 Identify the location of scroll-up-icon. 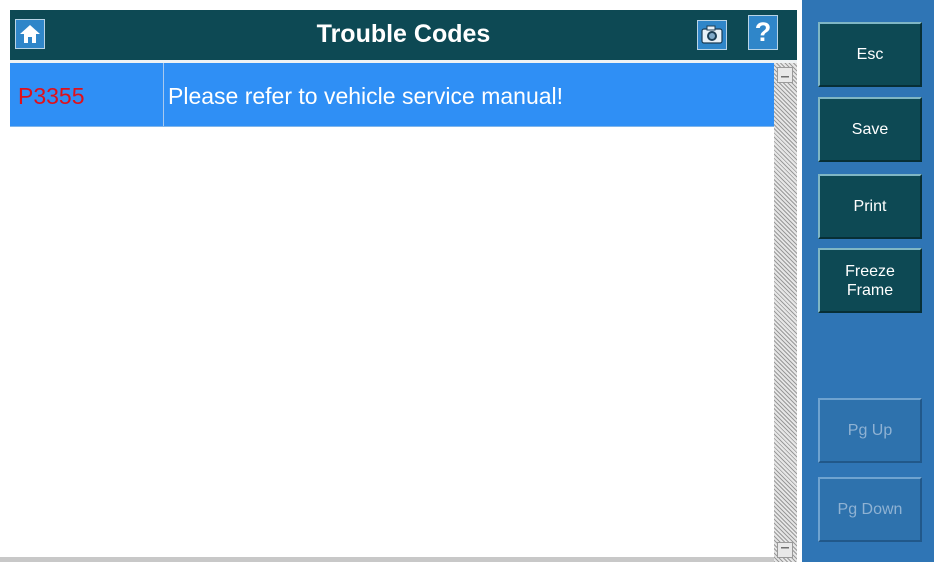
(785, 77).